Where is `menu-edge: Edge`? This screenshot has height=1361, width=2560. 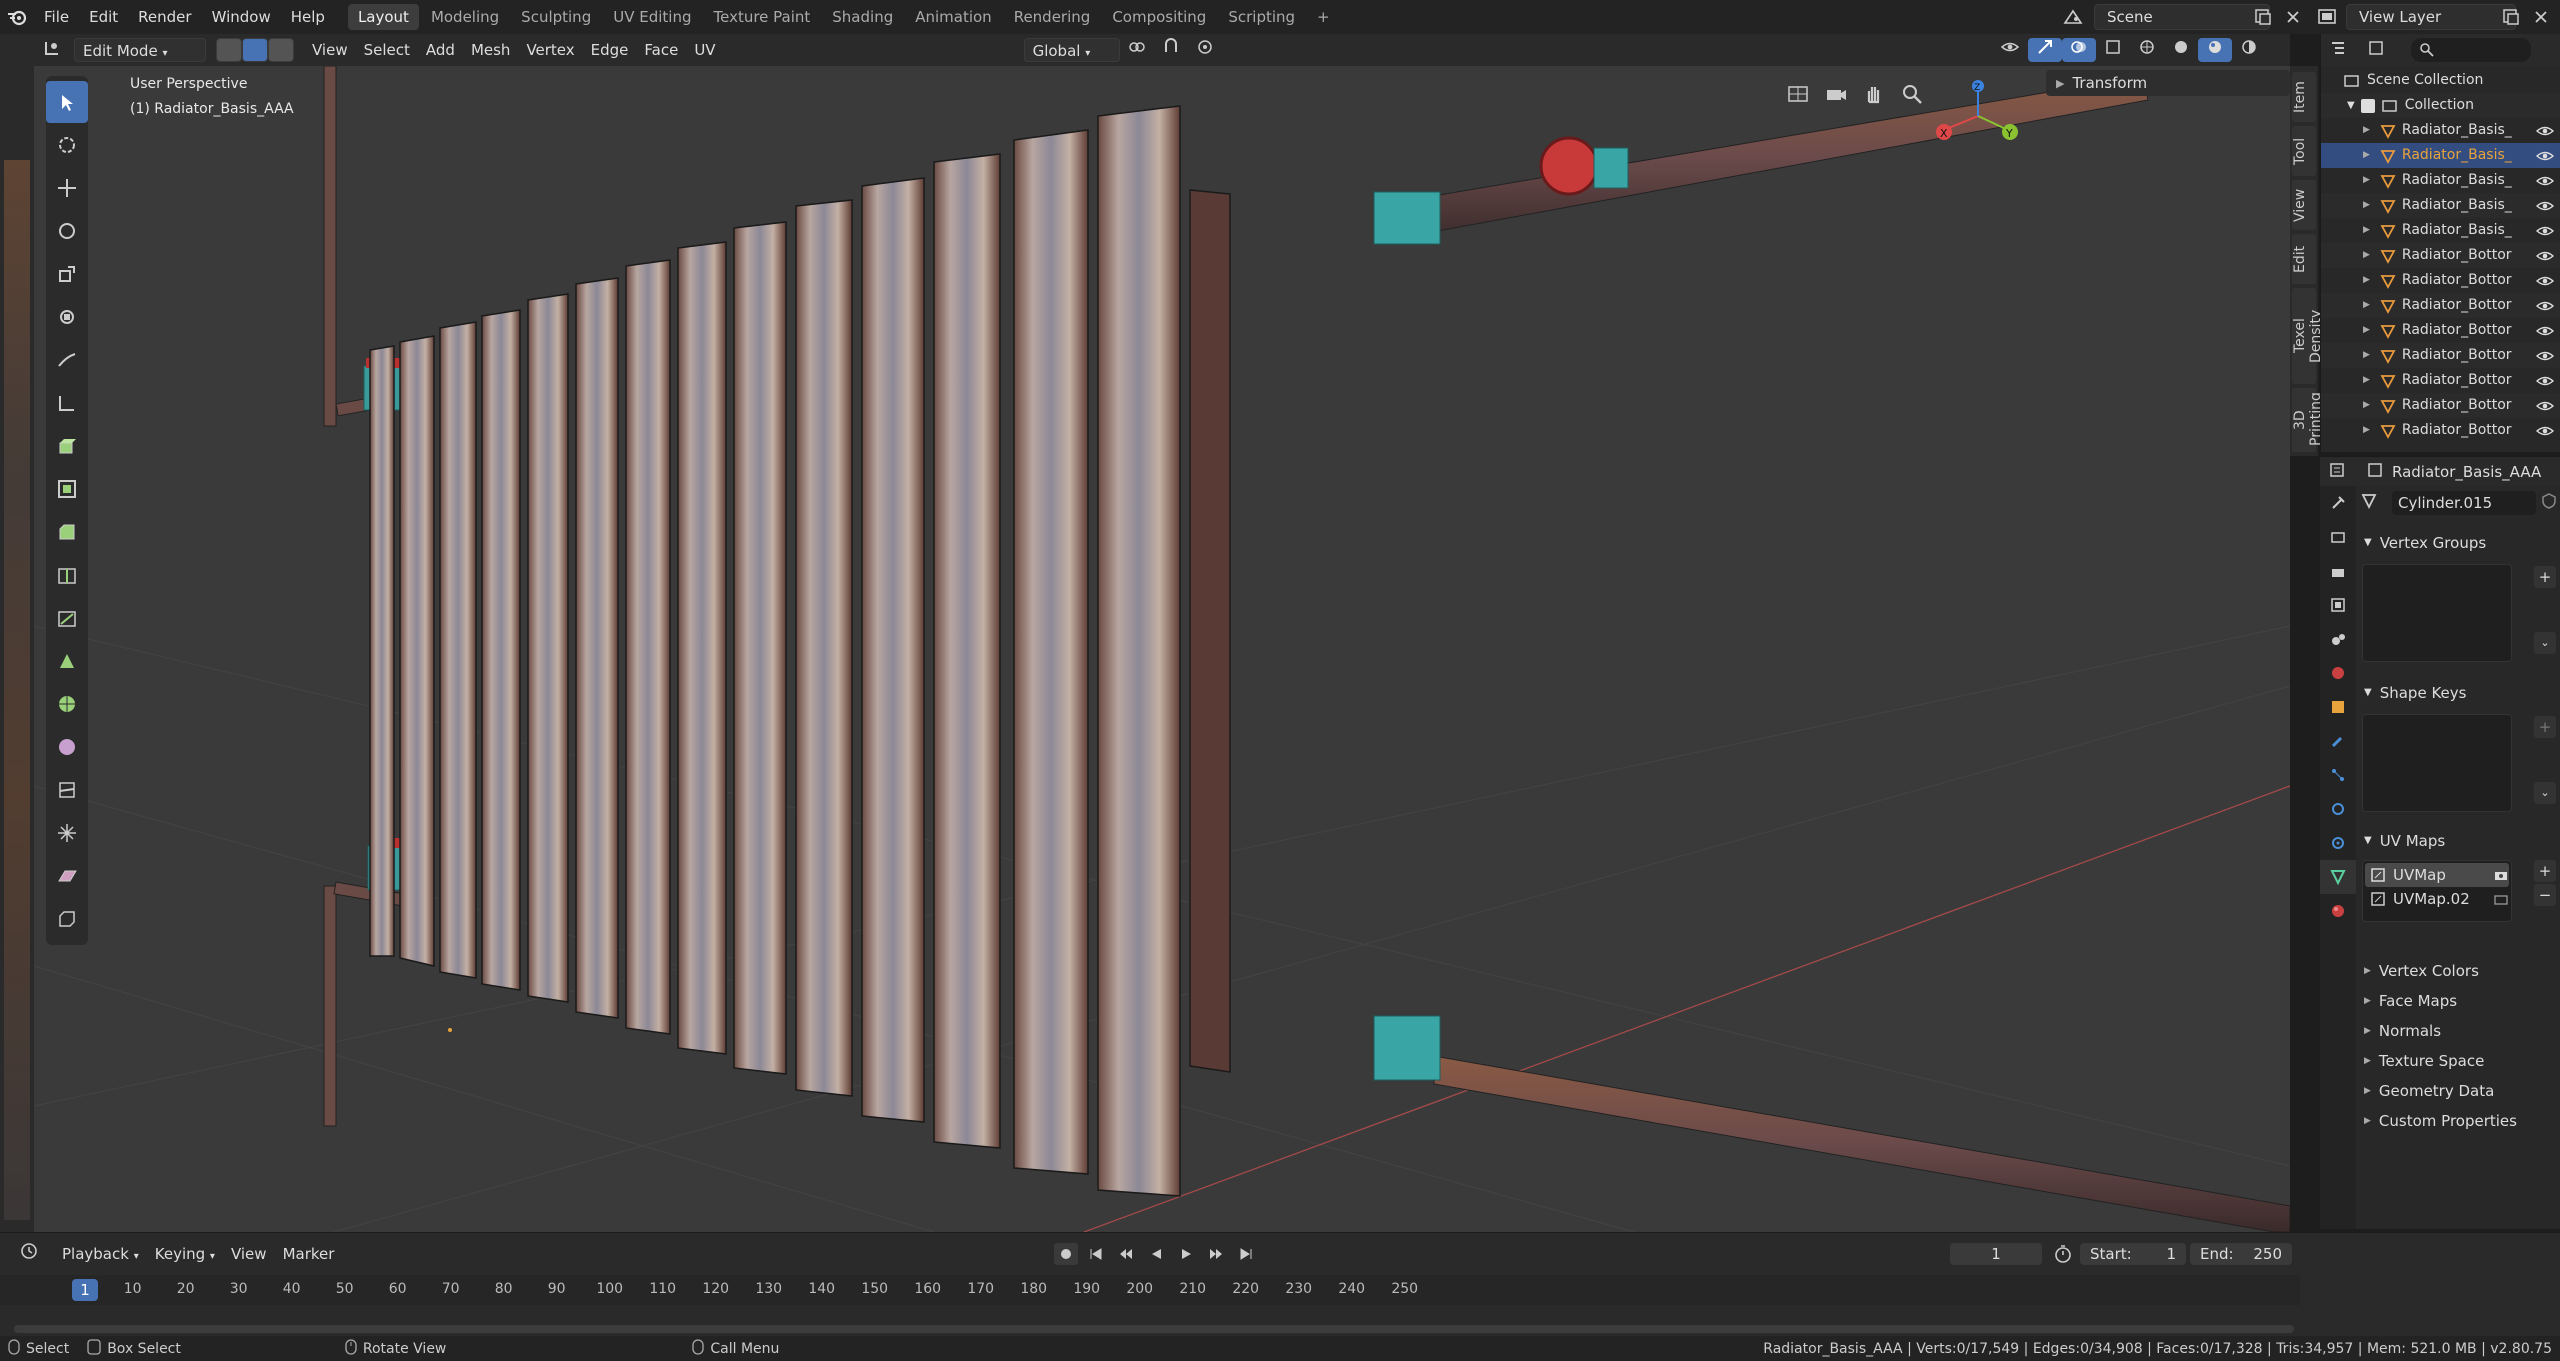
menu-edge: Edge is located at coordinates (610, 50).